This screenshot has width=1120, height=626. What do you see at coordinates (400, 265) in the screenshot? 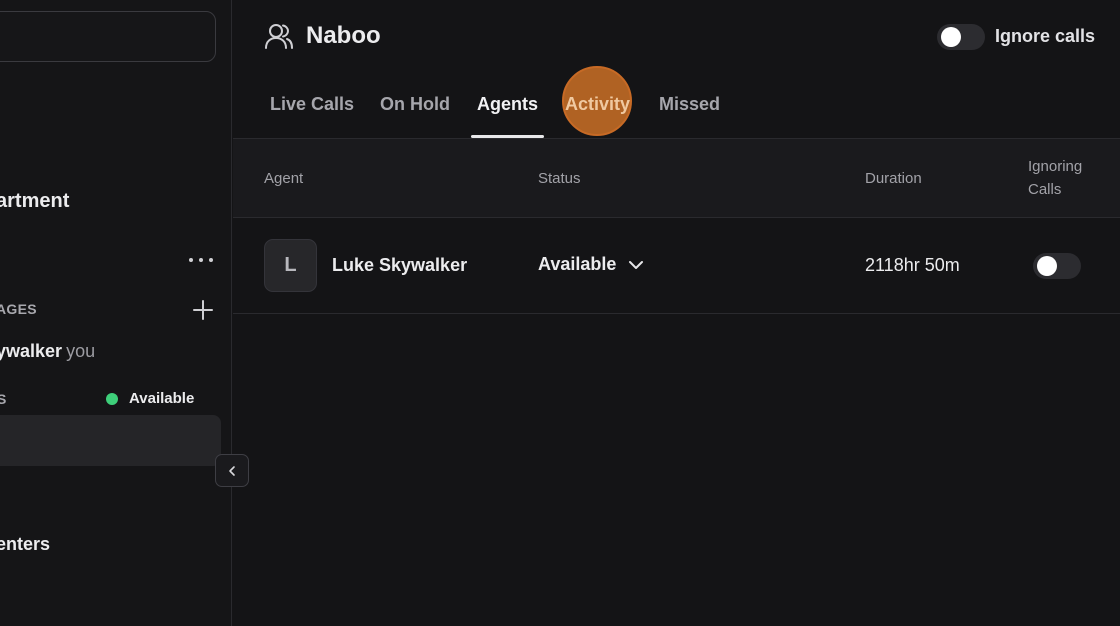
I see `agent-name: Luke Skywalker` at bounding box center [400, 265].